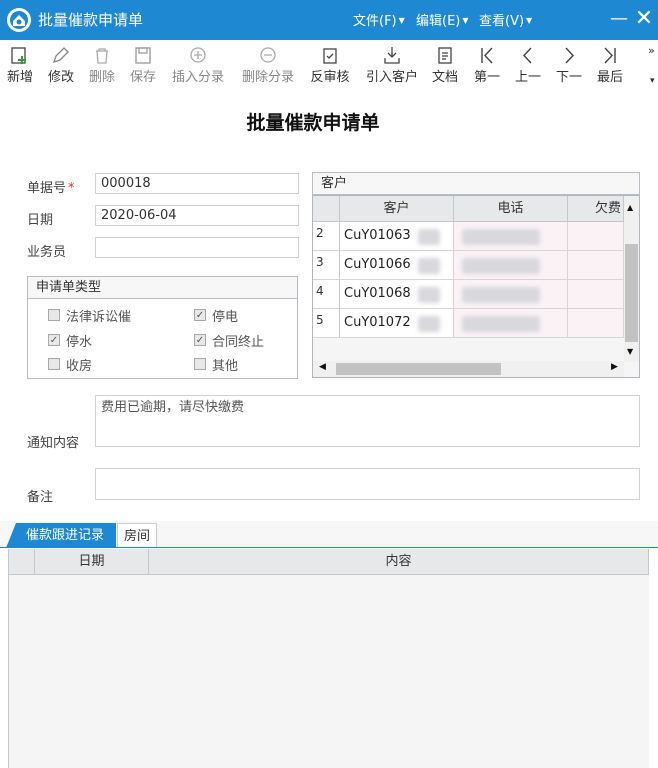  Describe the element at coordinates (198, 64) in the screenshot. I see `toolbar-plus-circle-button: 插入分录` at that location.